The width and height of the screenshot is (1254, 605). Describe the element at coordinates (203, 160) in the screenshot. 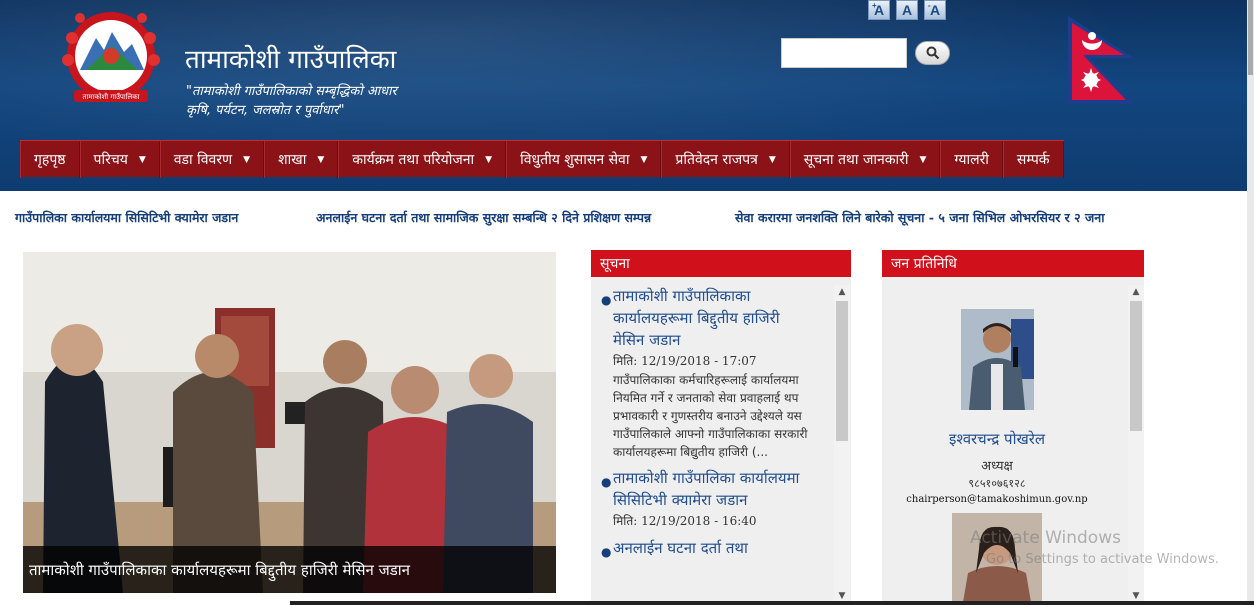

I see `nav-label: वडा विवरण` at that location.